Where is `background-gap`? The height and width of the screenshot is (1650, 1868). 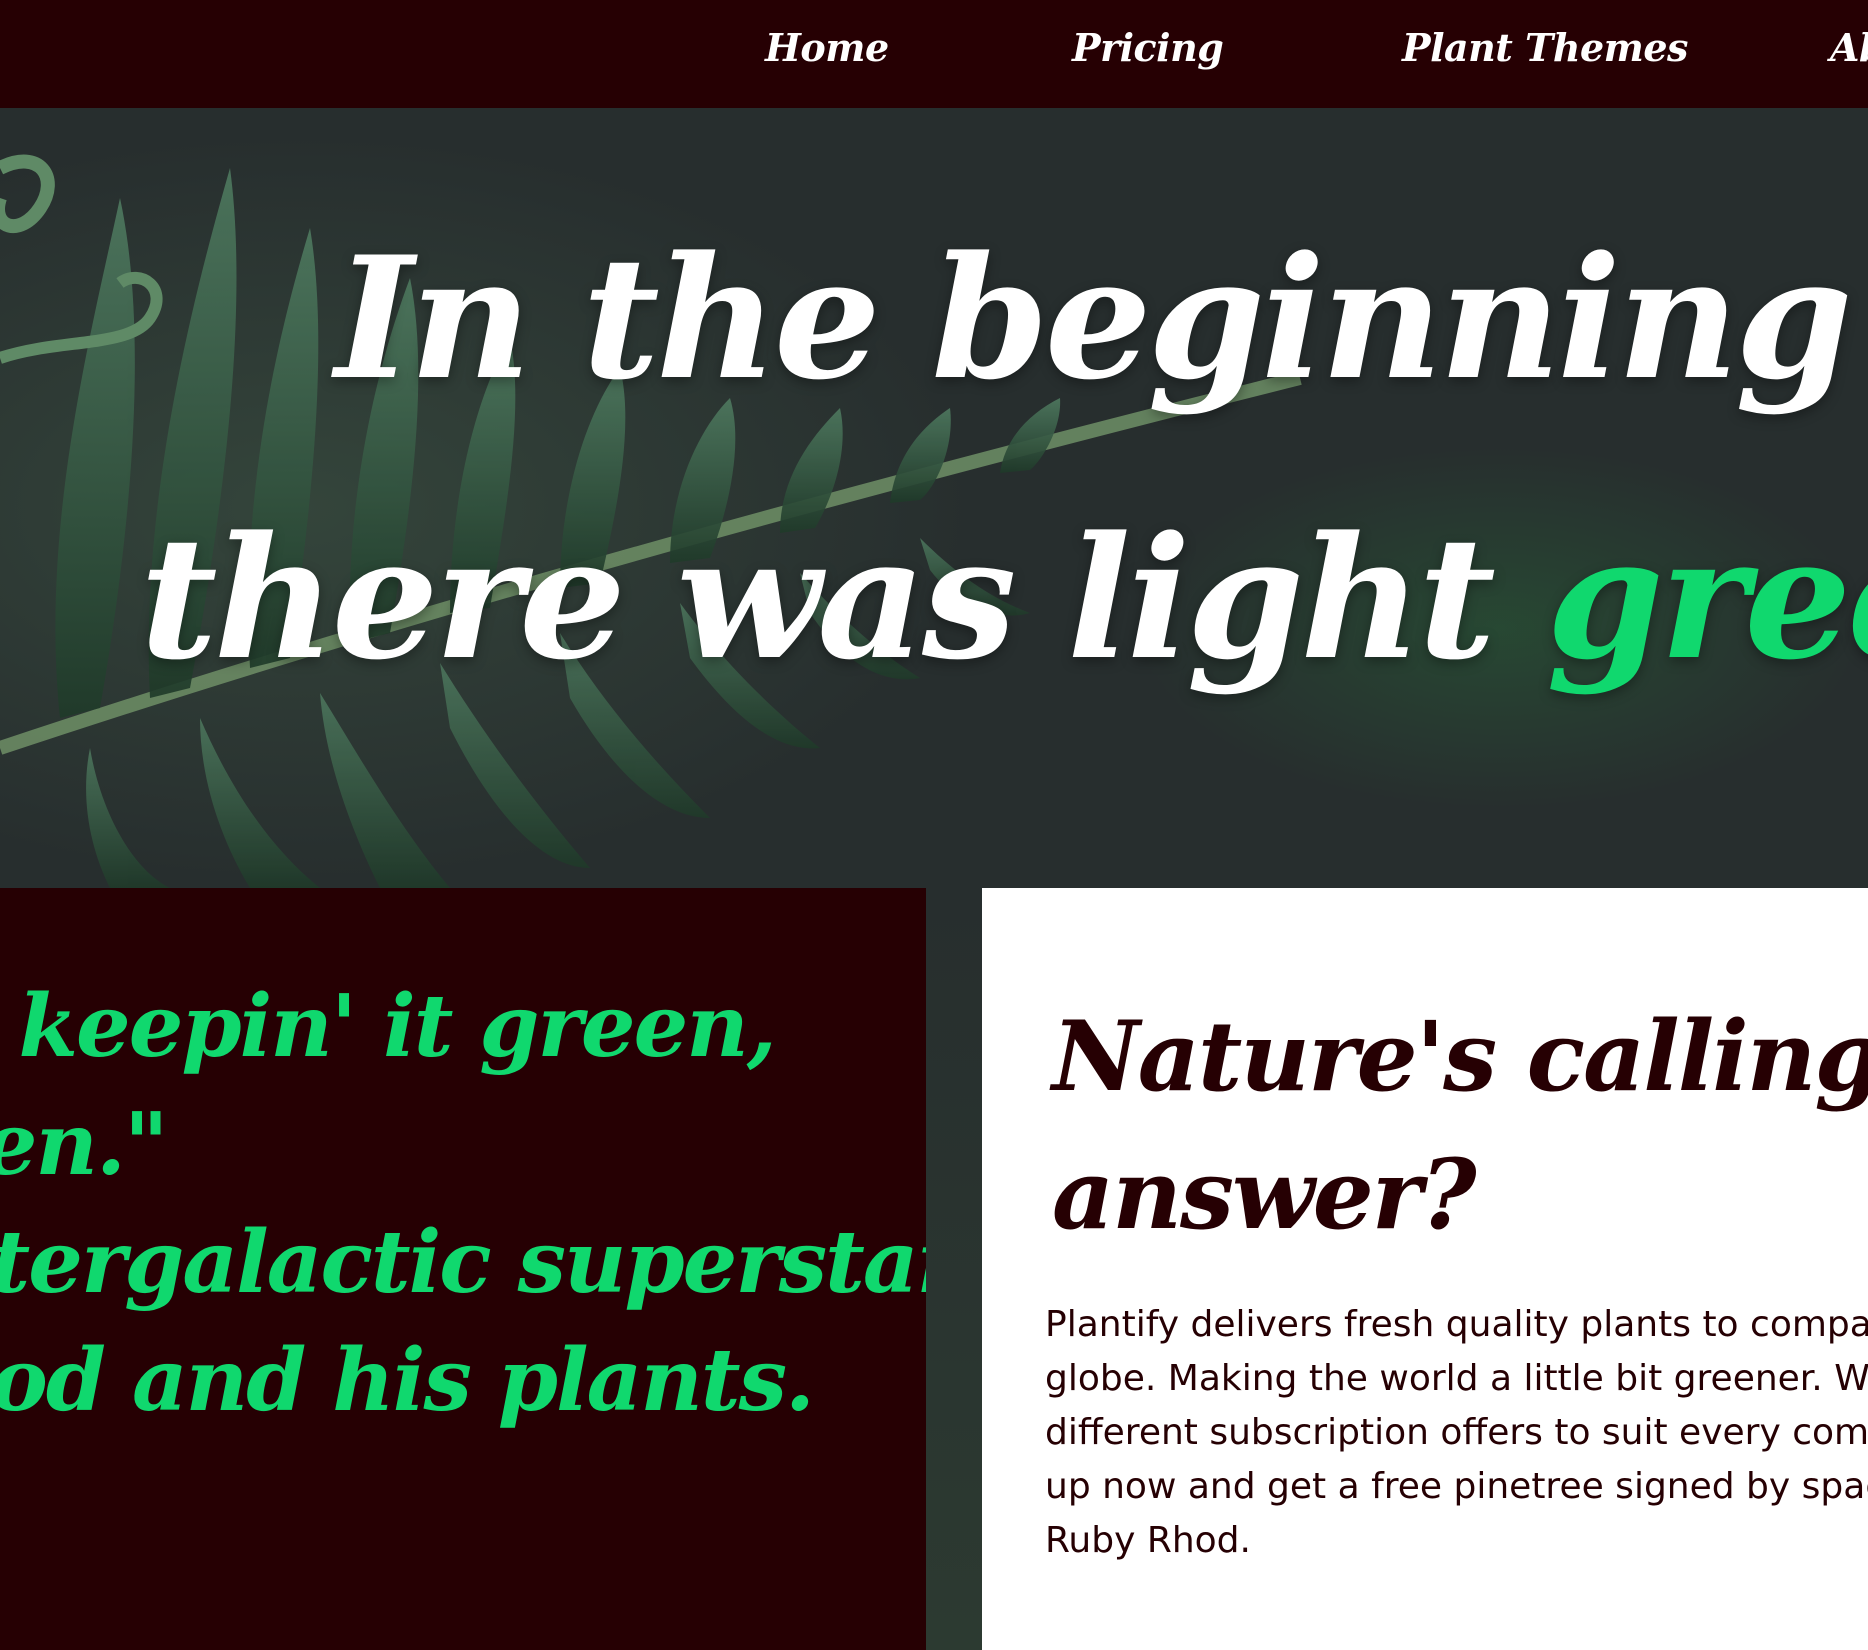
background-gap is located at coordinates (954, 1269).